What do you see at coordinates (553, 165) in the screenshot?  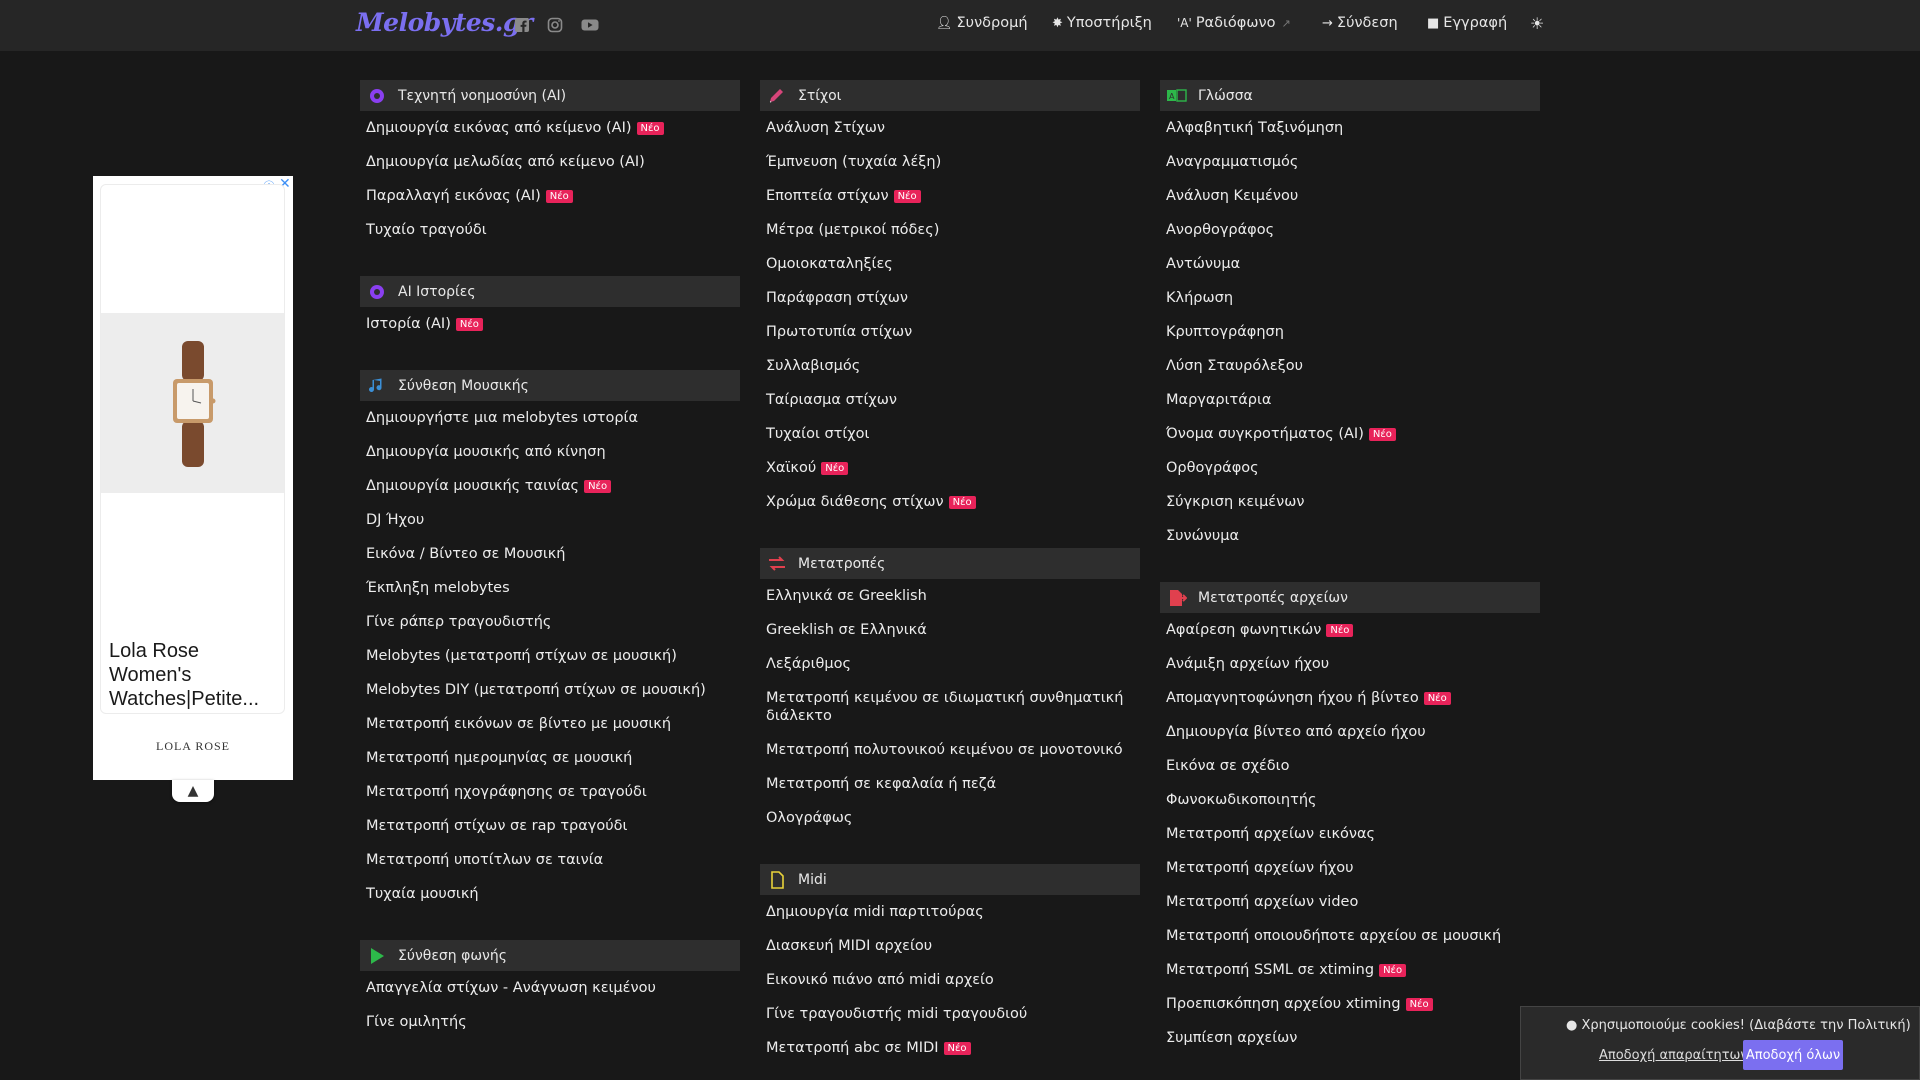 I see `menu-link: Δημιουργία μελωδίας από κείμενο (AI)` at bounding box center [553, 165].